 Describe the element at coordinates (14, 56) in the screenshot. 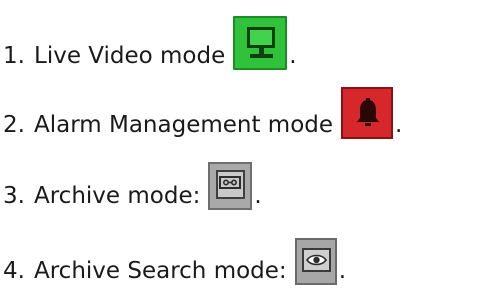

I see `item-number: 1.` at that location.